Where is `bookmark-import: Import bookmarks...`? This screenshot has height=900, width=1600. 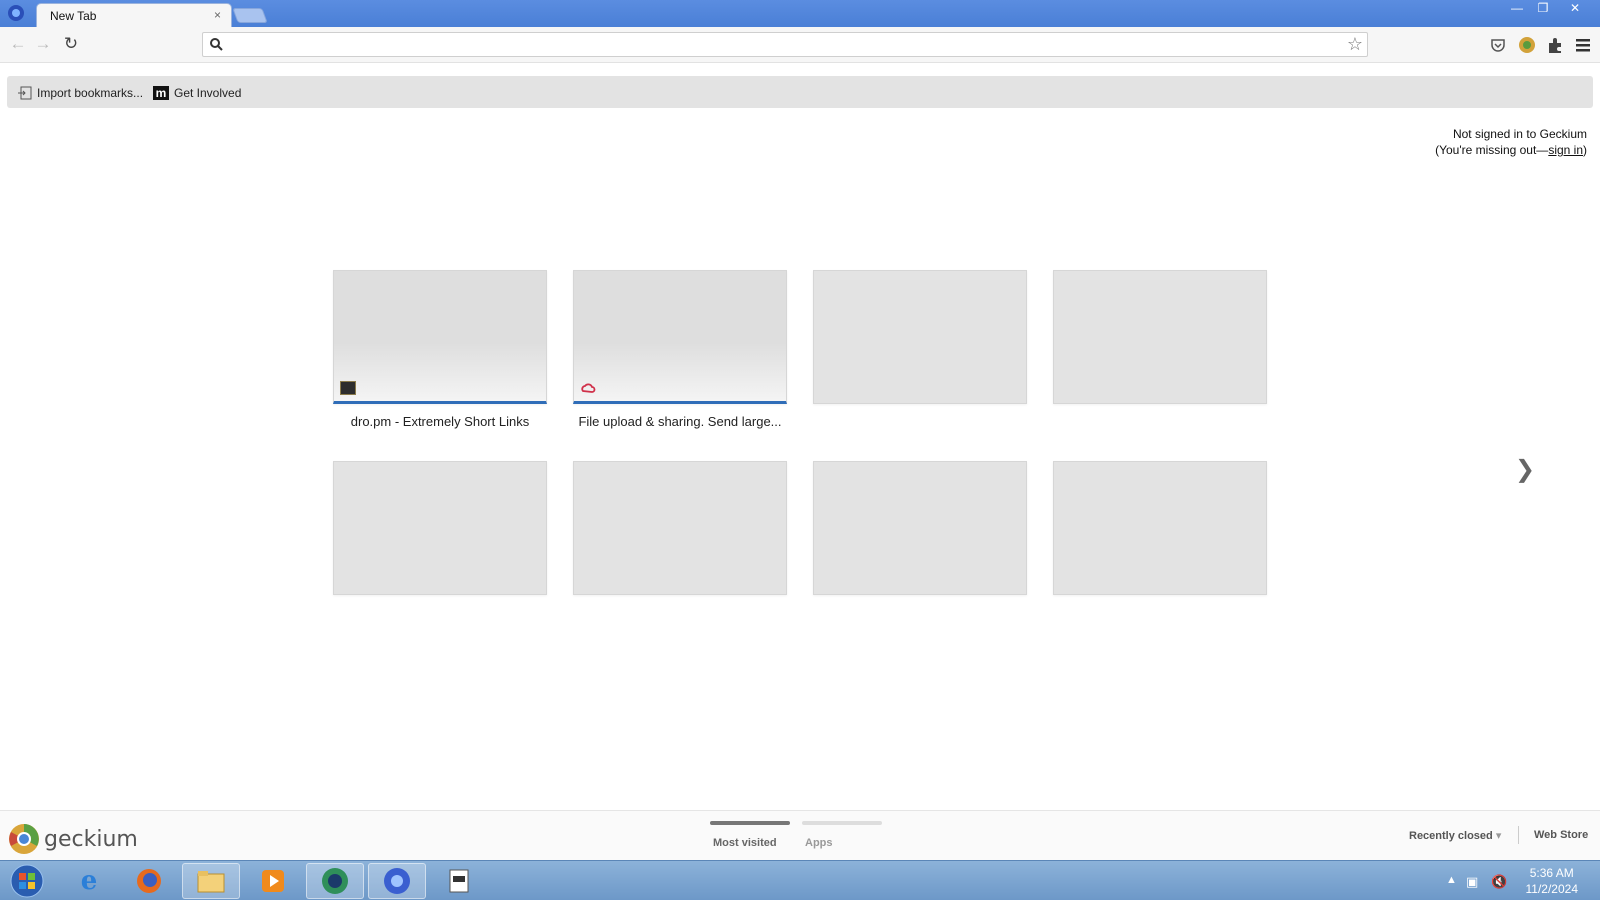 bookmark-import: Import bookmarks... is located at coordinates (80, 93).